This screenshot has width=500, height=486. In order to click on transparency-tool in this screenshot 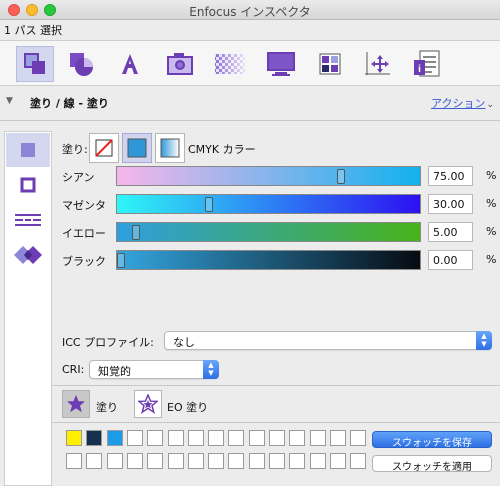, I will do `click(230, 64)`.